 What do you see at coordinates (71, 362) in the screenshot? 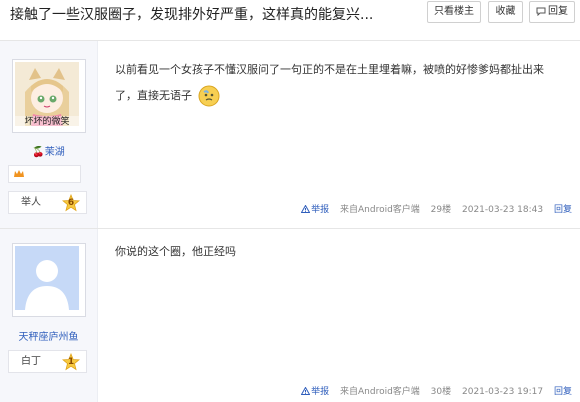
I see `level-number: 1` at bounding box center [71, 362].